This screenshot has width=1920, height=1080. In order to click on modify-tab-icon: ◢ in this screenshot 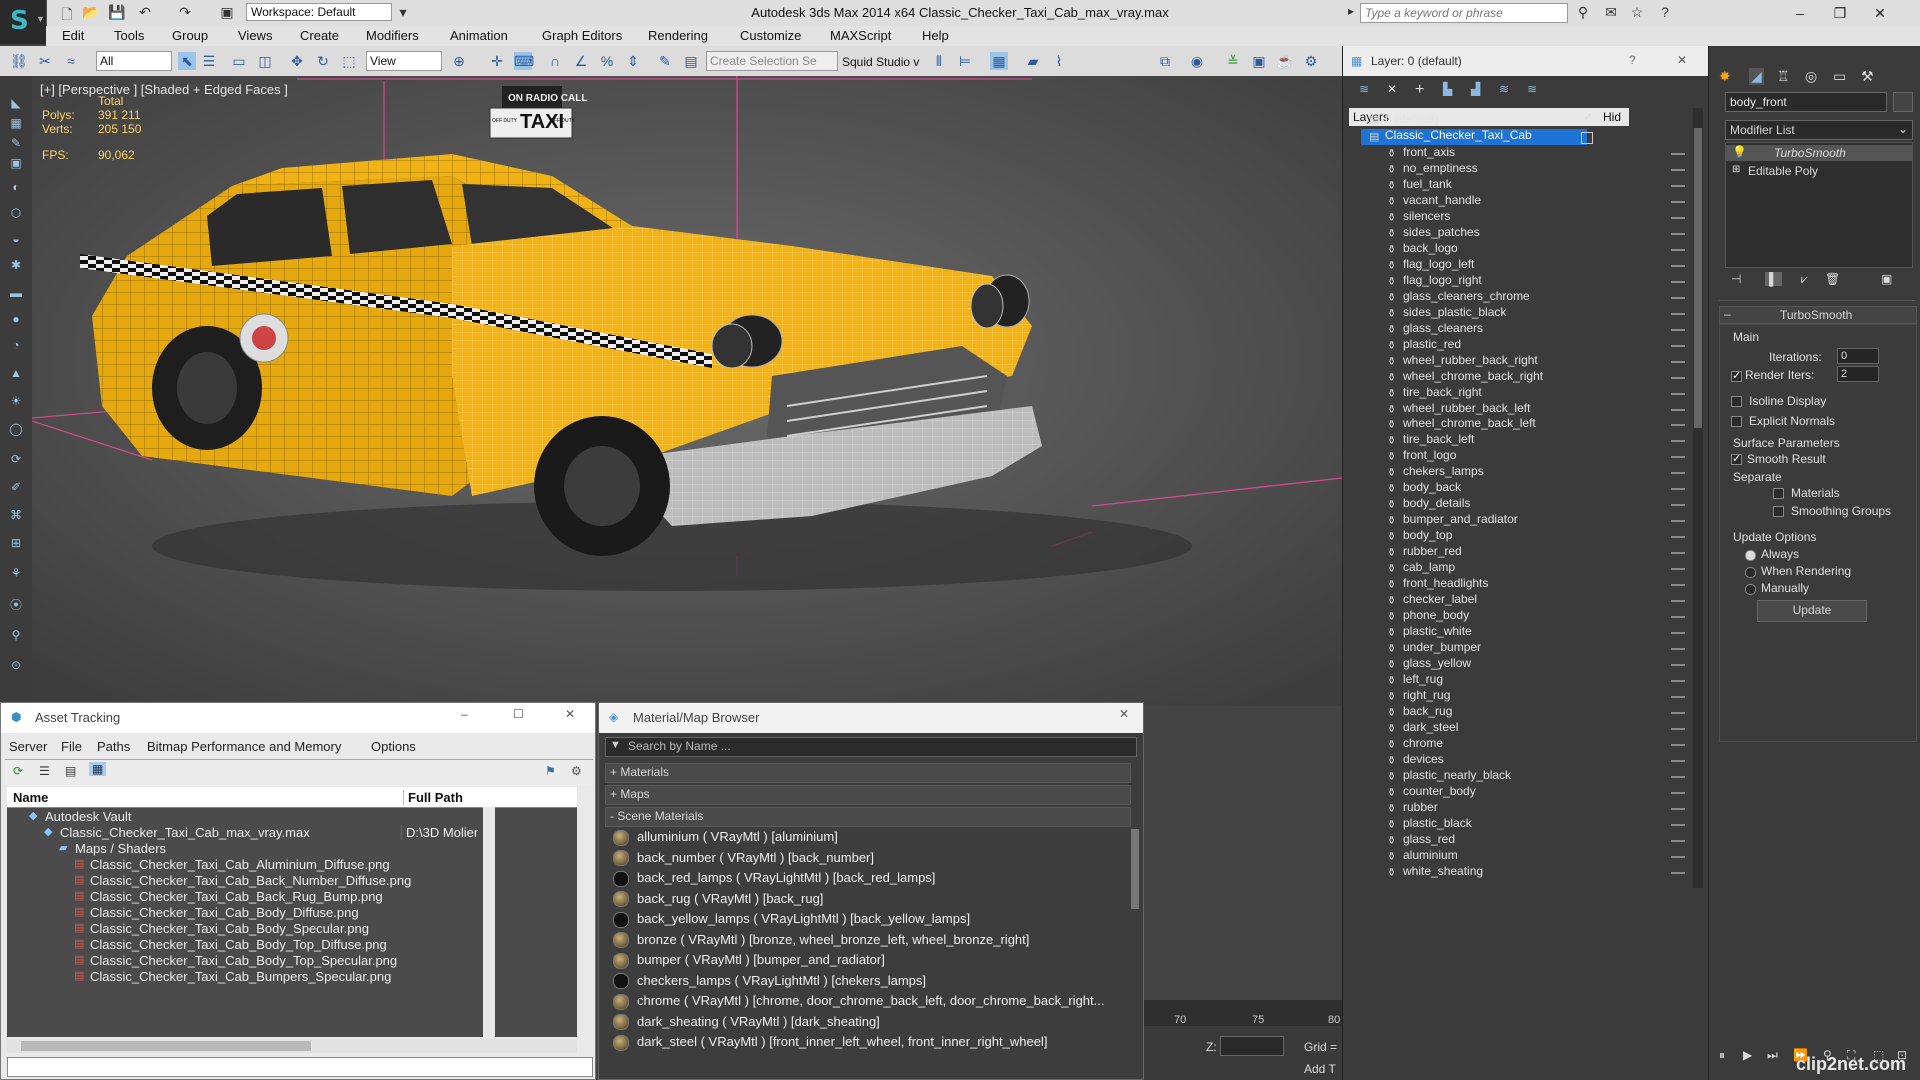, I will do `click(1756, 76)`.